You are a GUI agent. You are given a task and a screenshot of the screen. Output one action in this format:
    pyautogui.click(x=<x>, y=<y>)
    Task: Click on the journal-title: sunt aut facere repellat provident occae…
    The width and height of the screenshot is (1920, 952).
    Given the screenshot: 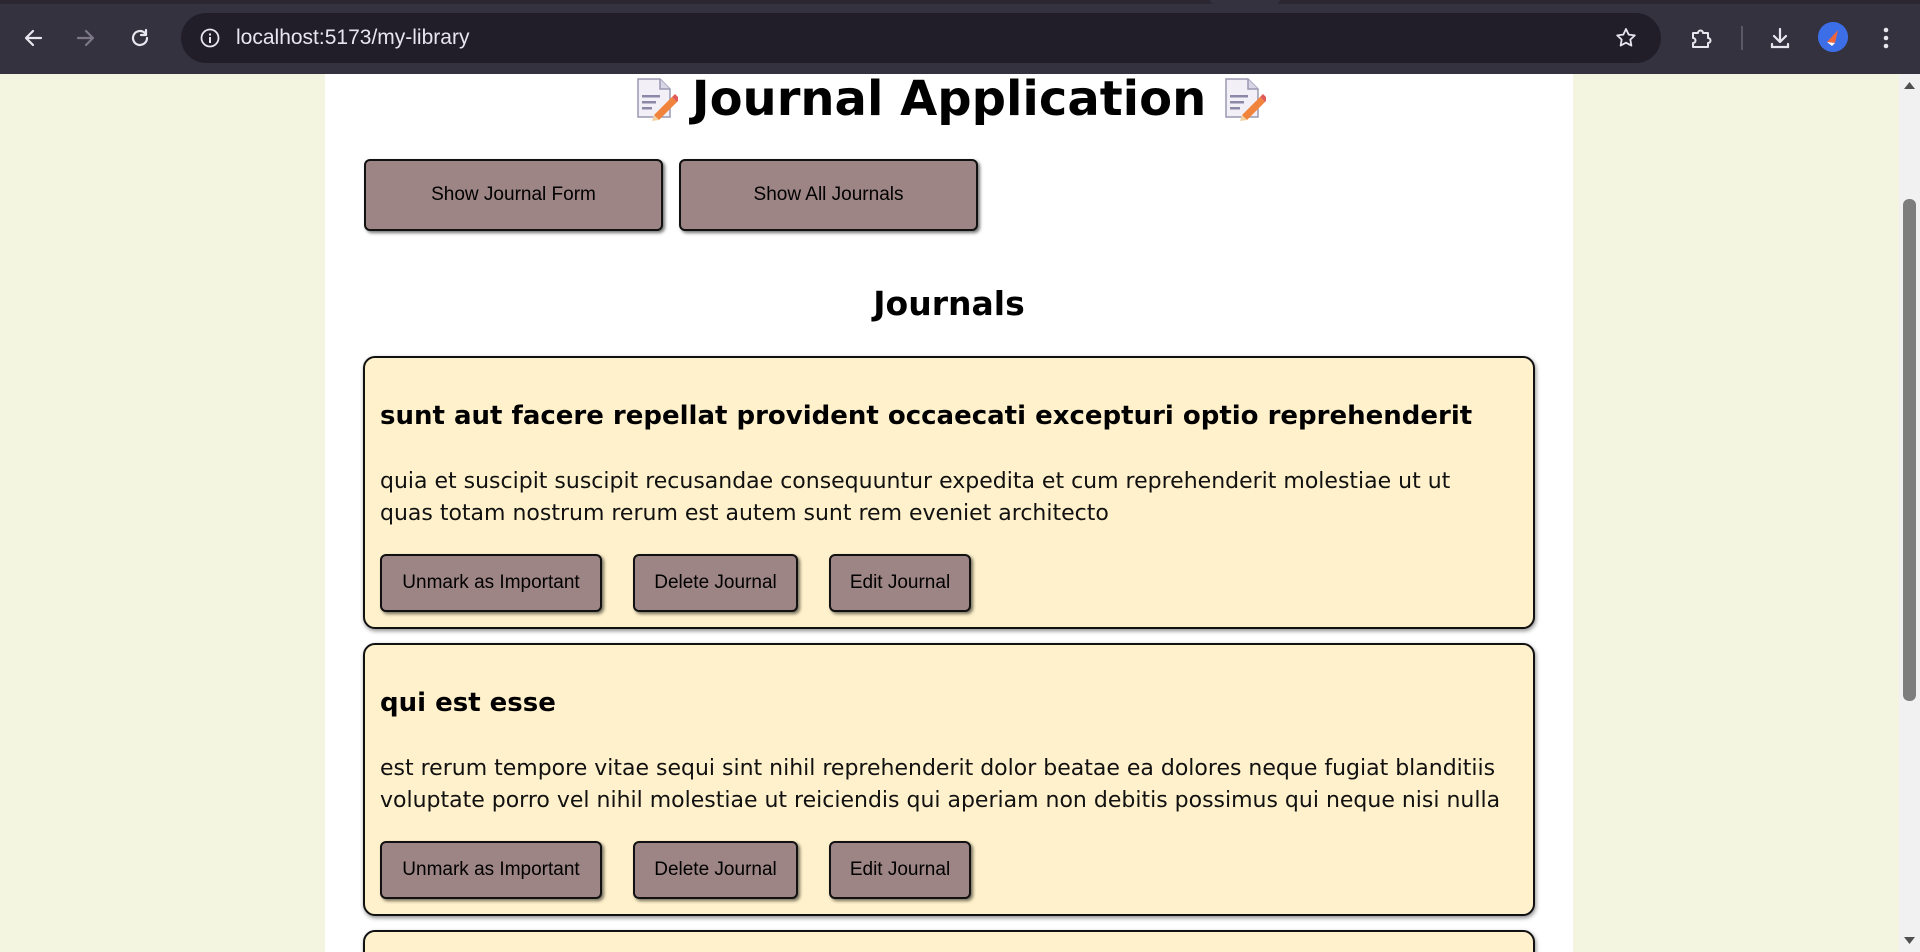 What is the action you would take?
    pyautogui.click(x=926, y=416)
    